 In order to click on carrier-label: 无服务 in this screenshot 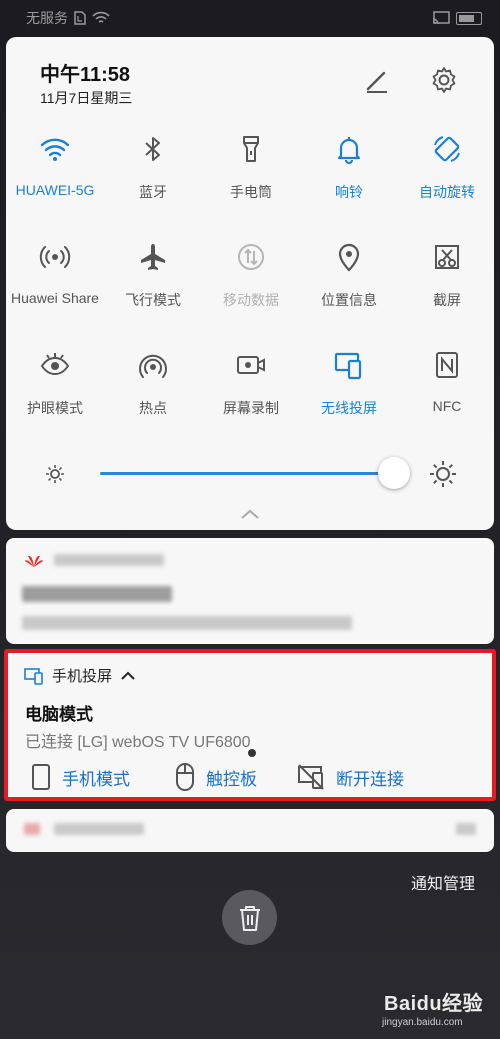, I will do `click(47, 18)`.